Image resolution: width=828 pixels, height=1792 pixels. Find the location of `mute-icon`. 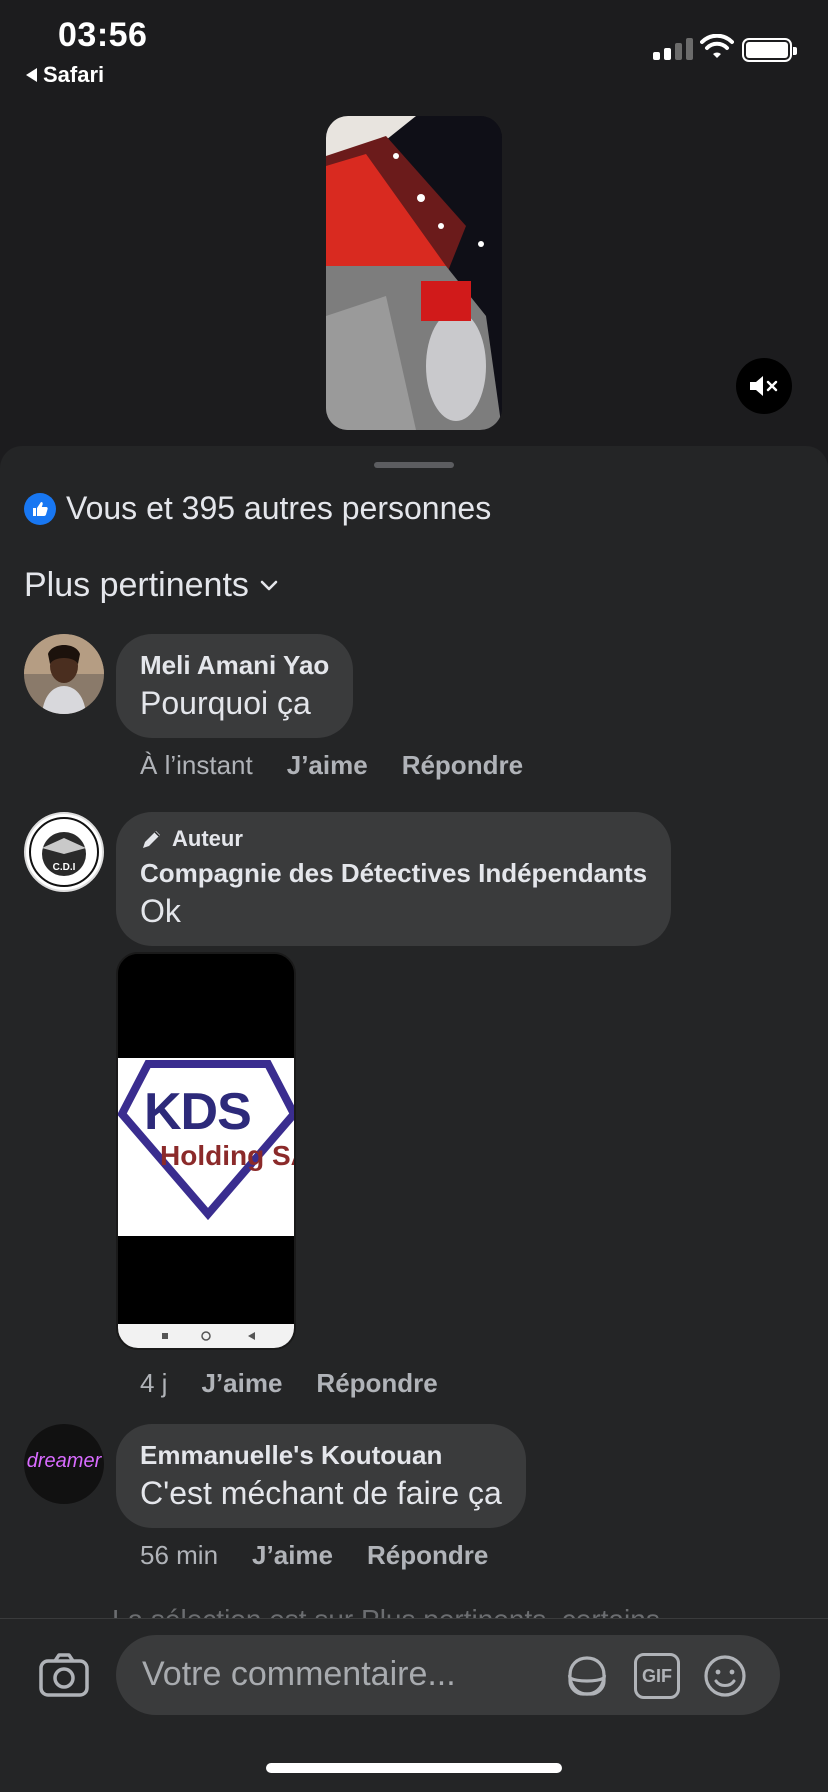

mute-icon is located at coordinates (764, 386).